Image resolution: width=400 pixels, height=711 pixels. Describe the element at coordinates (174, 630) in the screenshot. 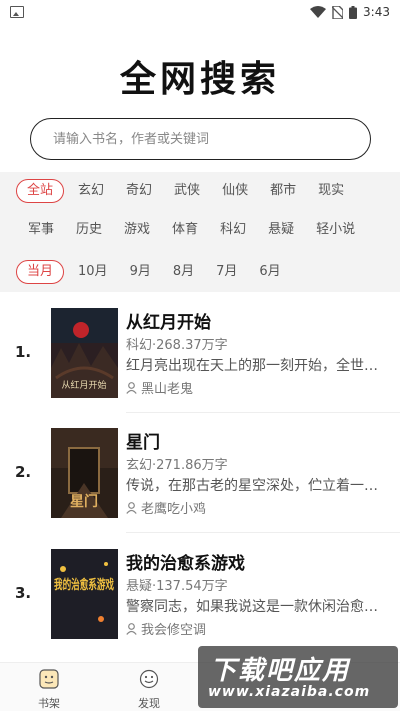

I see `author-name: 我会修空调` at that location.